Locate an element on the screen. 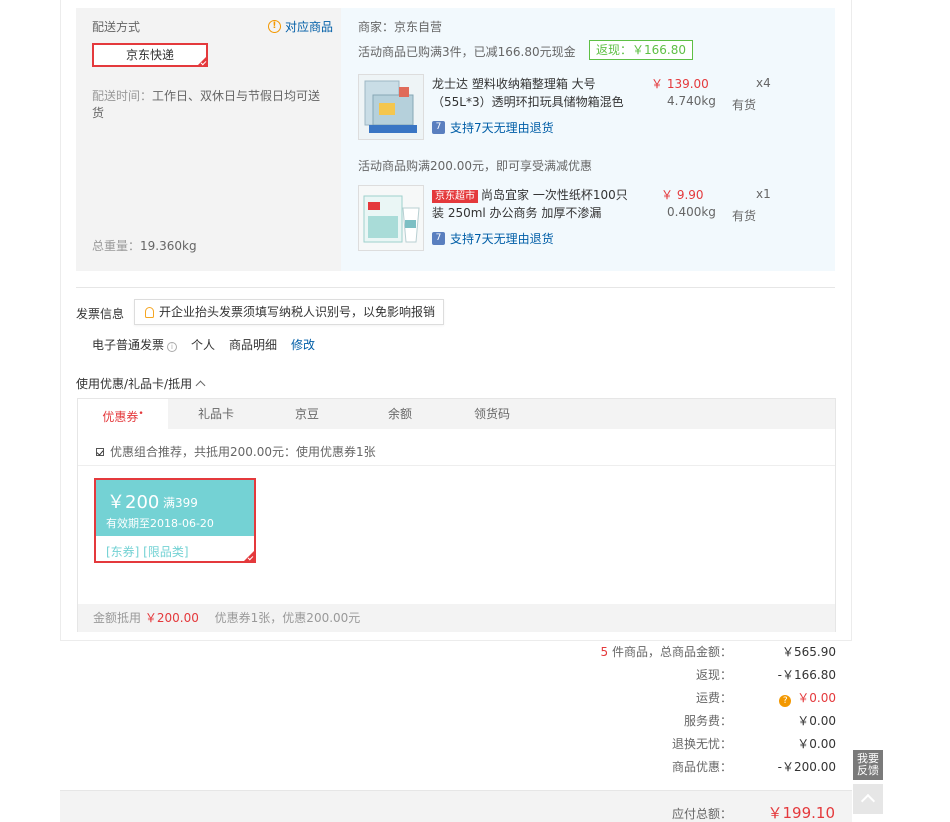  summary-return-value: ￥0.00 is located at coordinates (816, 744).